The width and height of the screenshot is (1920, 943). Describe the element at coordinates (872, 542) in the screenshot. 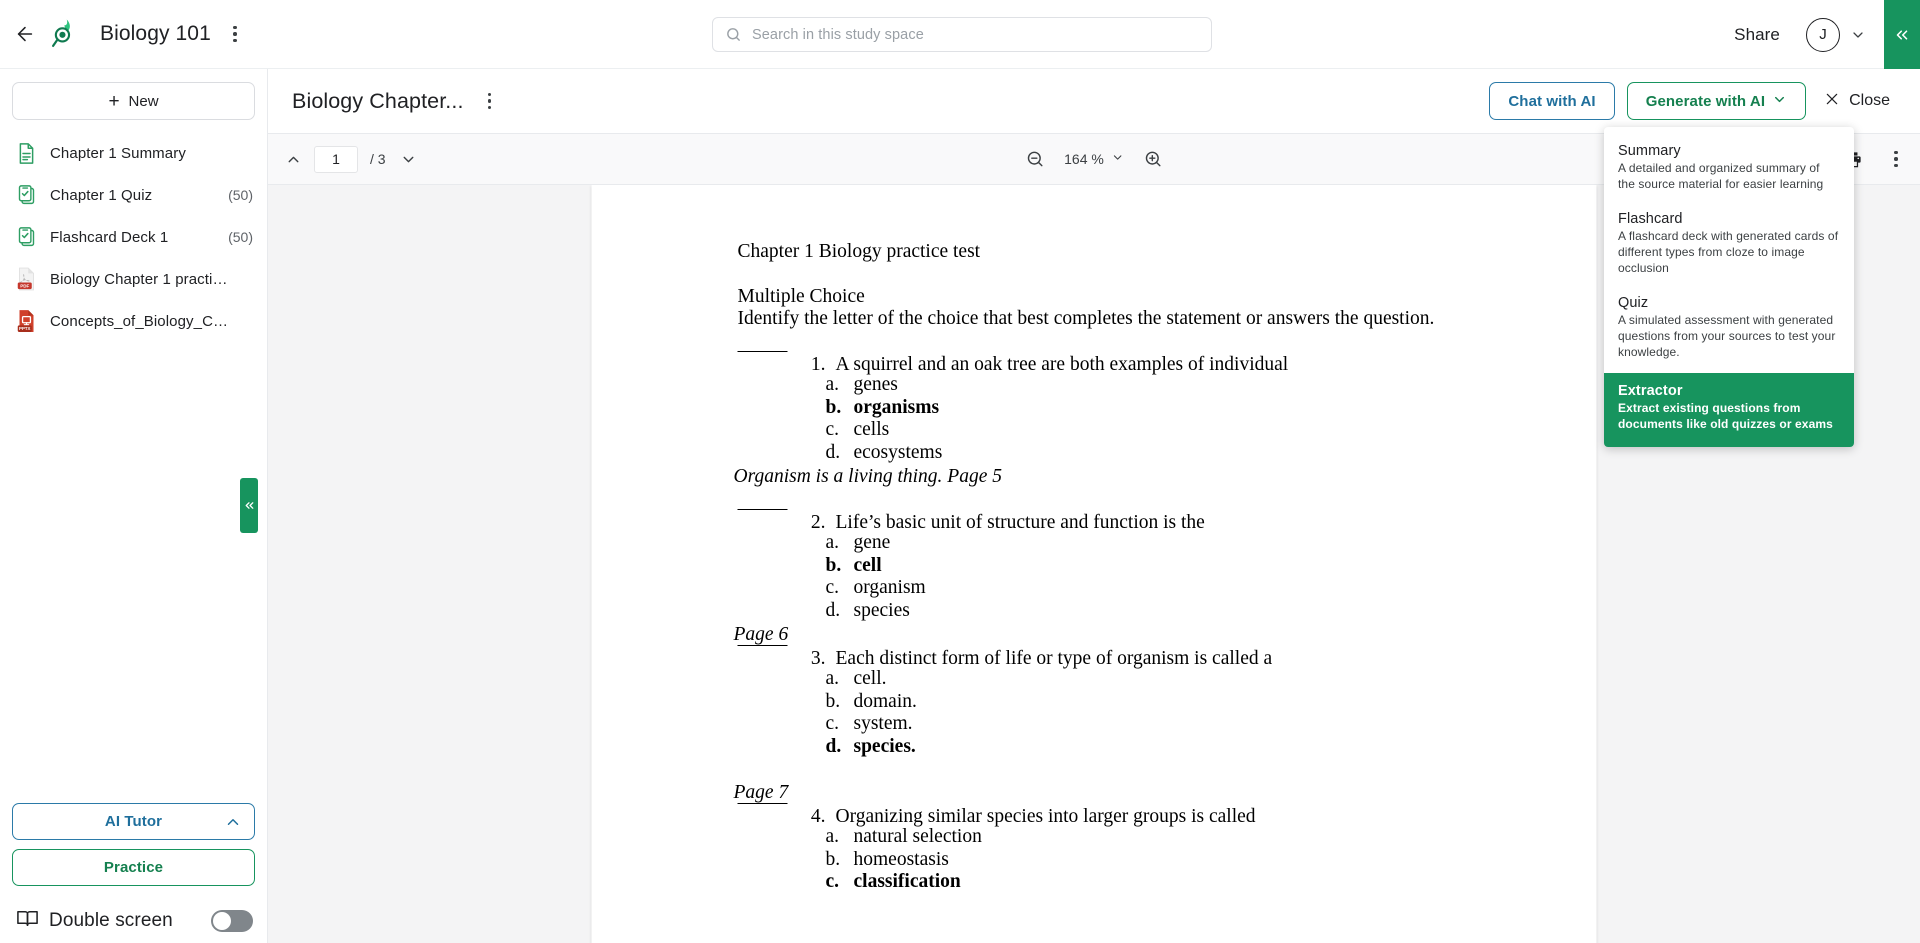

I see `option-text: gene` at that location.